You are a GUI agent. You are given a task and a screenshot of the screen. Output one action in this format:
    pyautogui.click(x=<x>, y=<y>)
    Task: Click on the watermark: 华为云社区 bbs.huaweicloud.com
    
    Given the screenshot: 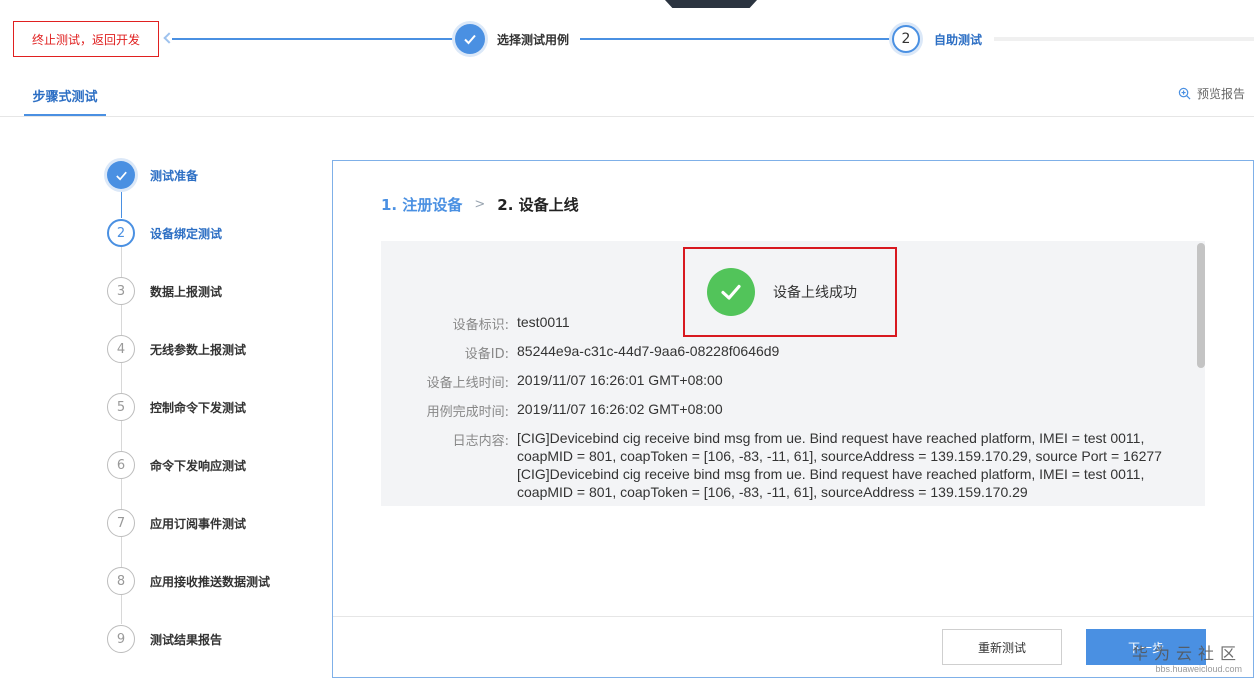 What is the action you would take?
    pyautogui.click(x=1187, y=657)
    